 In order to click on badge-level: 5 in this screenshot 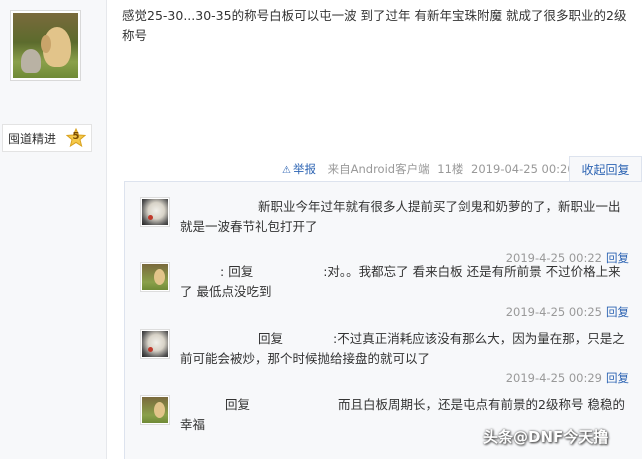, I will do `click(76, 136)`.